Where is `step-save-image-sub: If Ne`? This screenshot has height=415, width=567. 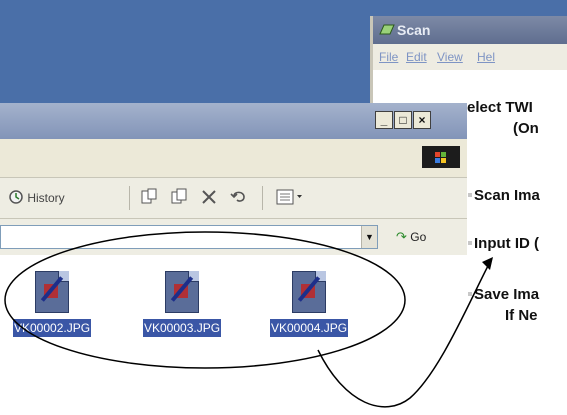
step-save-image-sub: If Ne is located at coordinates (521, 315).